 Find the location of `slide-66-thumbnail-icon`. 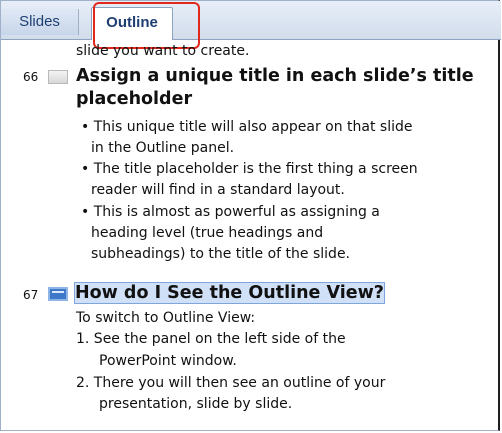

slide-66-thumbnail-icon is located at coordinates (58, 77).